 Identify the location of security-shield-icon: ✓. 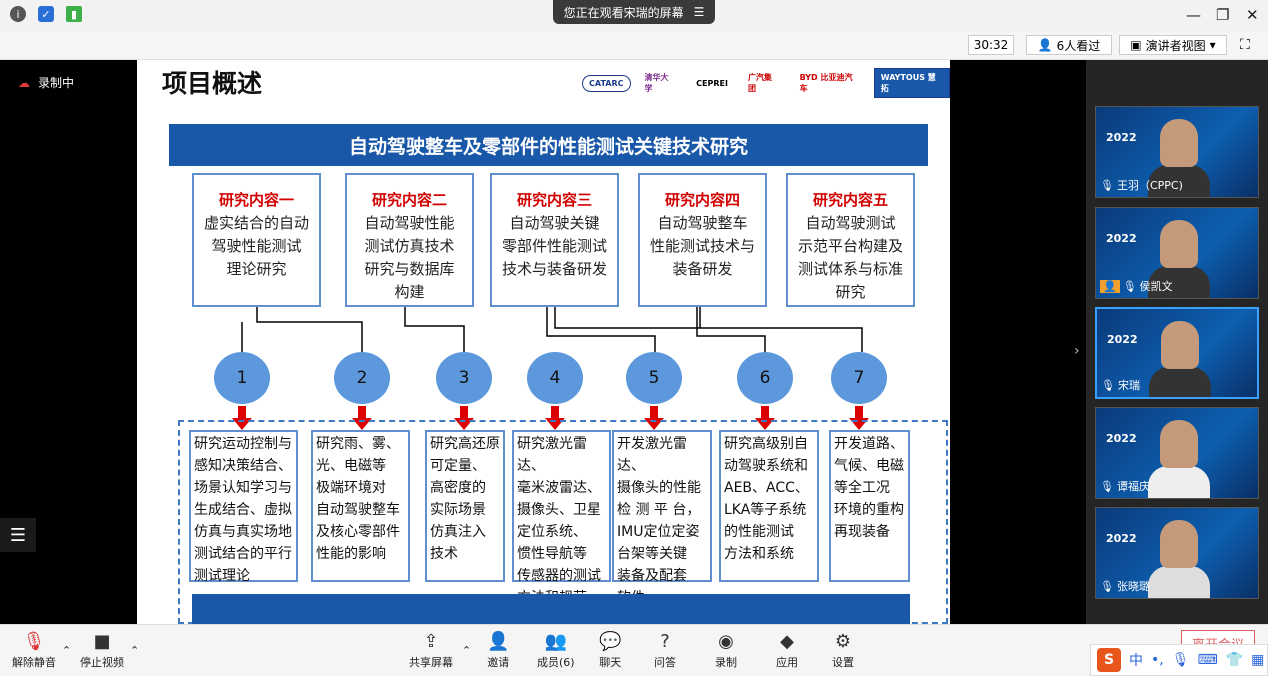
(46, 14).